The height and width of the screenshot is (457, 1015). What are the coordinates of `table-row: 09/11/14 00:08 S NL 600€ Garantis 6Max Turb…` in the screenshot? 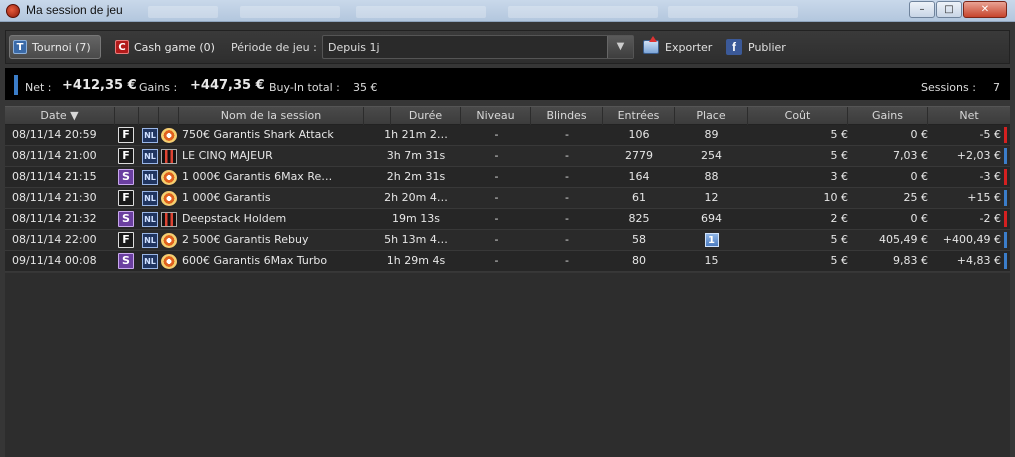 It's located at (507, 261).